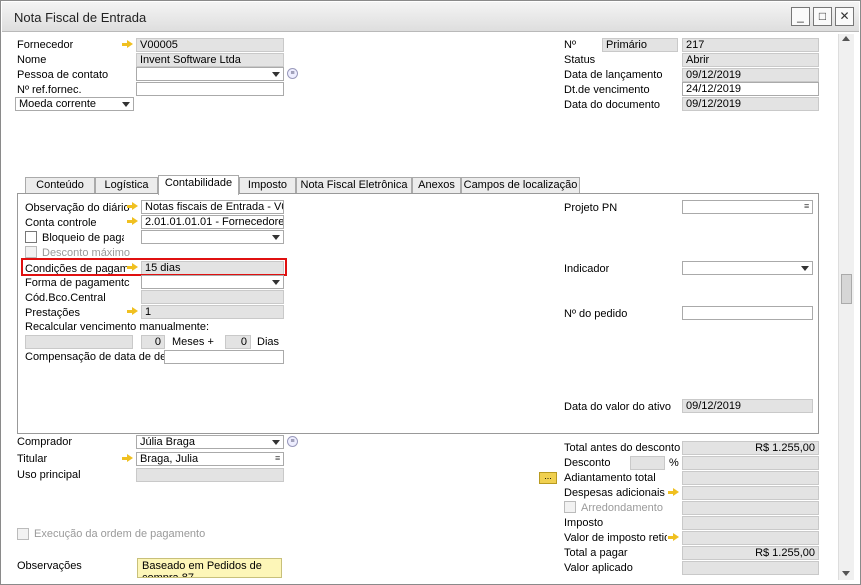 The image size is (861, 585). Describe the element at coordinates (587, 463) in the screenshot. I see `desconto-label: Desconto` at that location.